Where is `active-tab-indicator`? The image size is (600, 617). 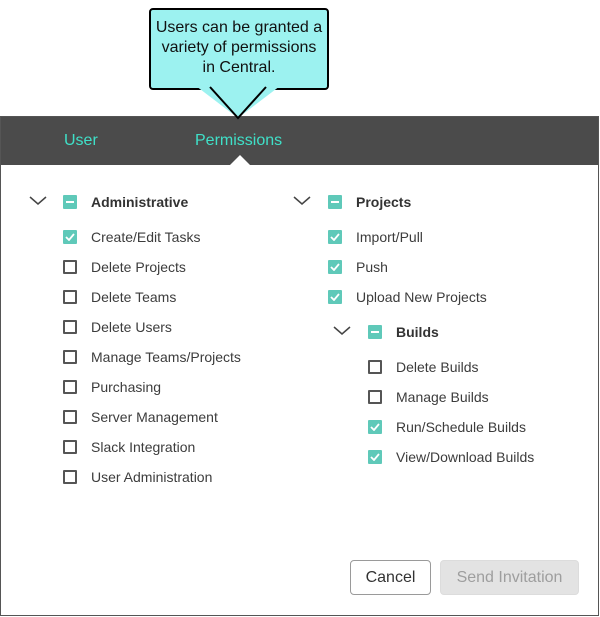
active-tab-indicator is located at coordinates (240, 160).